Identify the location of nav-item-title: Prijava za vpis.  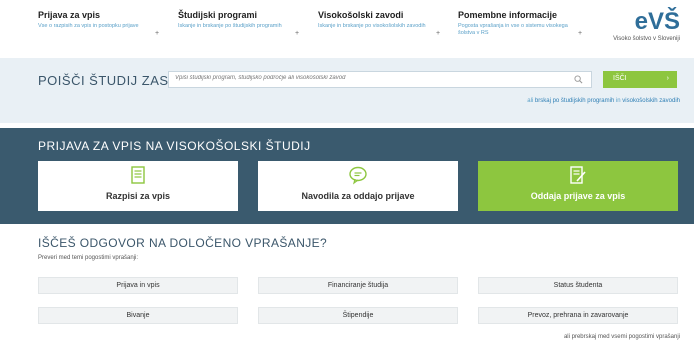
(69, 15).